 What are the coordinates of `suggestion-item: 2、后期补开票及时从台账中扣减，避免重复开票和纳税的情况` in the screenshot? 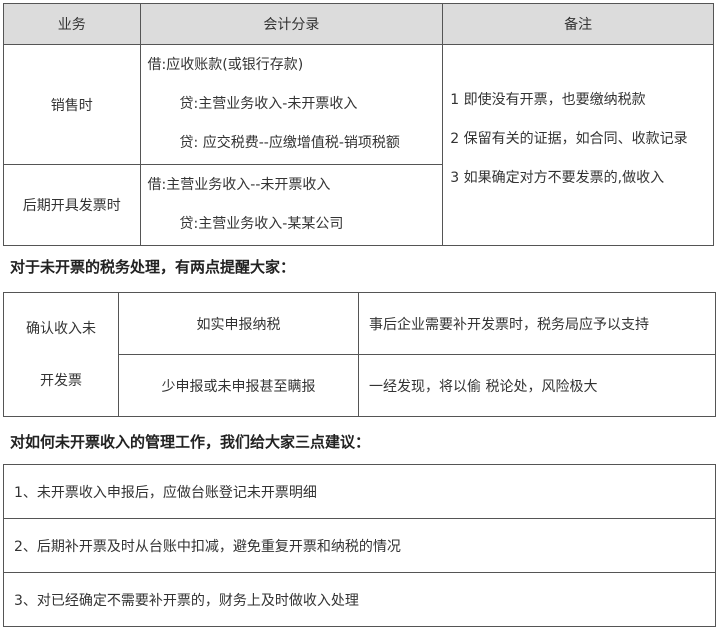 It's located at (359, 545).